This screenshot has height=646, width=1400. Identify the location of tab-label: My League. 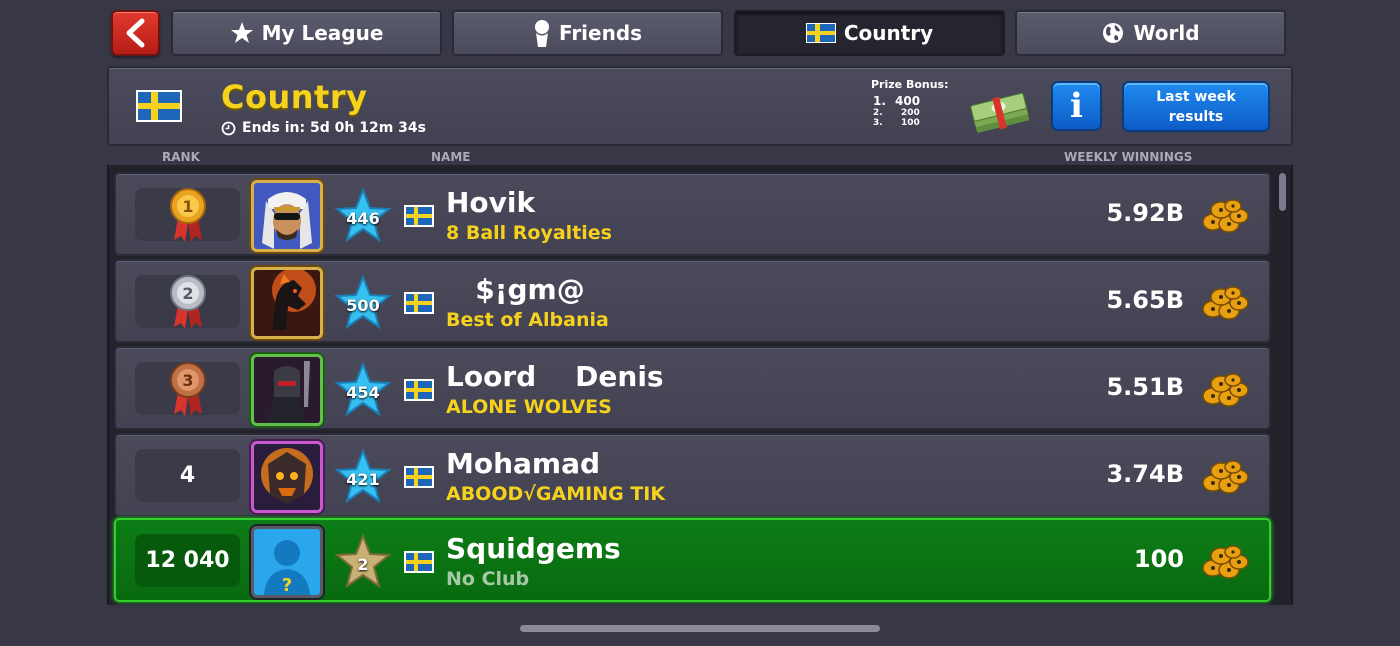
(322, 33).